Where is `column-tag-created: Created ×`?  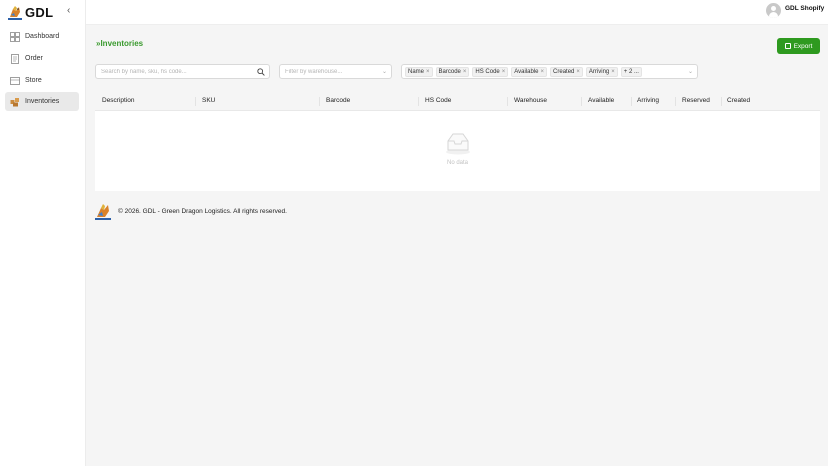
column-tag-created: Created × is located at coordinates (566, 72).